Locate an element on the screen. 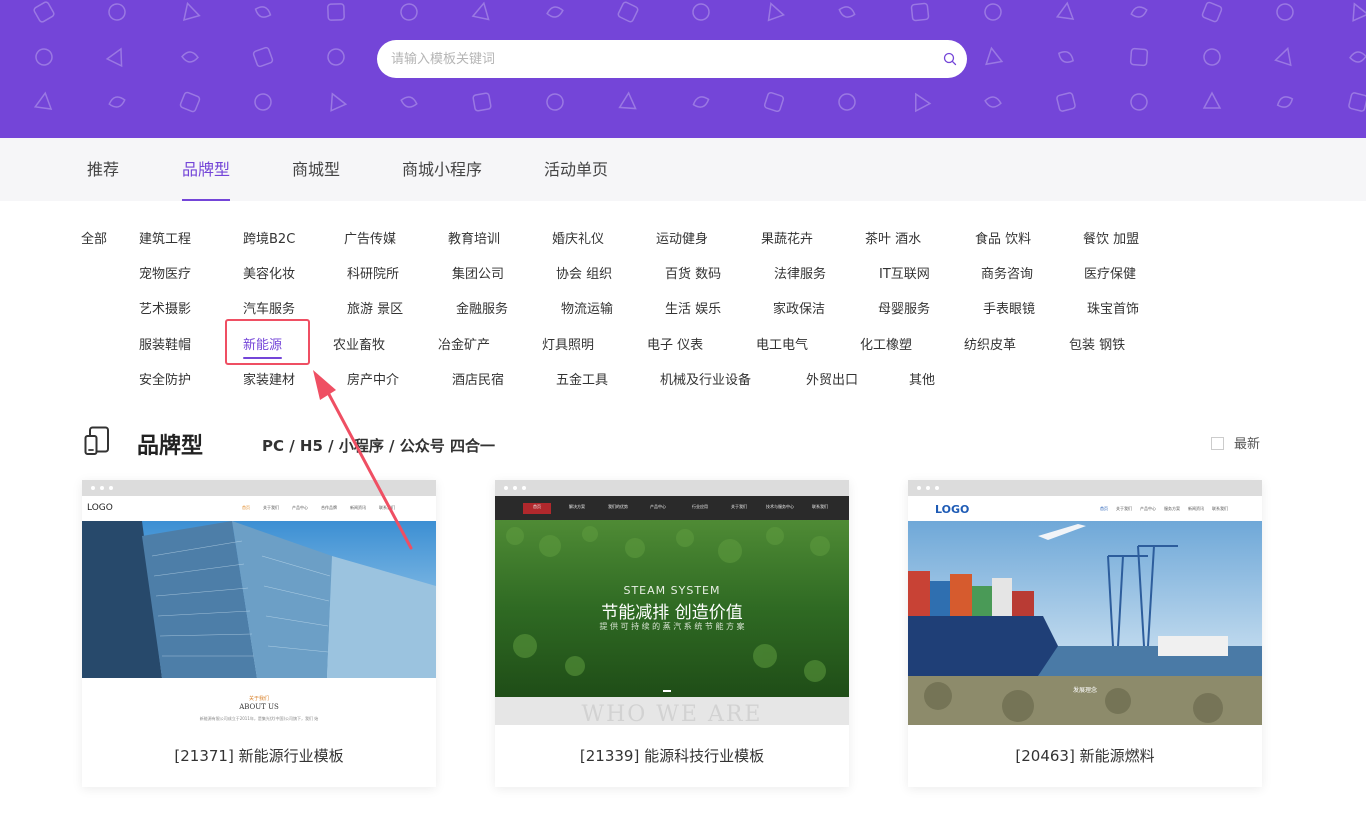 Image resolution: width=1366 pixels, height=817 pixels. template-preview: LOGO 首页 关于我们 产品中心 服务方案 新闻资讯 联系我们 发展理念 is located at coordinates (1085, 610).